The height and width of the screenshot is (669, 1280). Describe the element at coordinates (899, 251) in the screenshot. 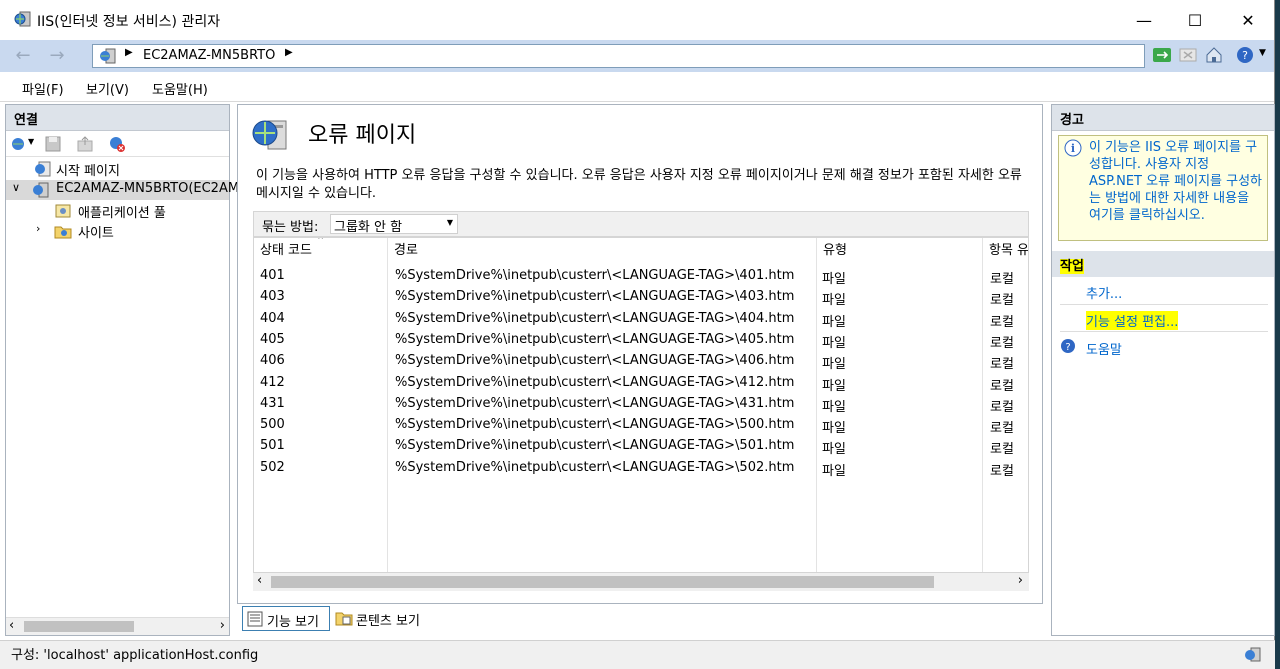

I see `column-type: 유형` at that location.